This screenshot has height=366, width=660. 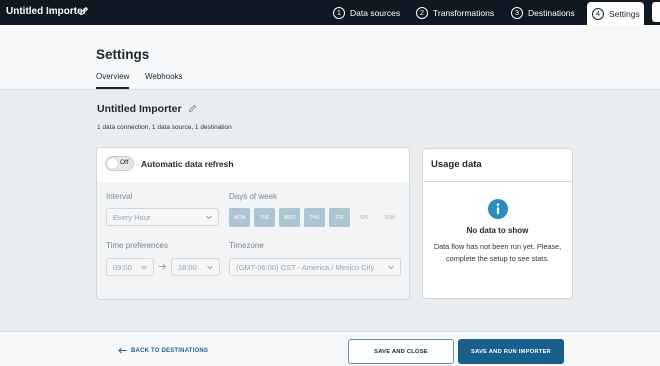 What do you see at coordinates (163, 266) in the screenshot?
I see `arrow-right-icon` at bounding box center [163, 266].